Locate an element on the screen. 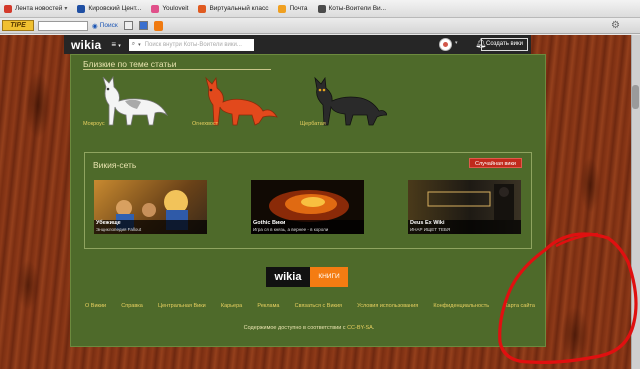 The height and width of the screenshot is (369, 640). footer-link: Центральная Вики is located at coordinates (182, 306).